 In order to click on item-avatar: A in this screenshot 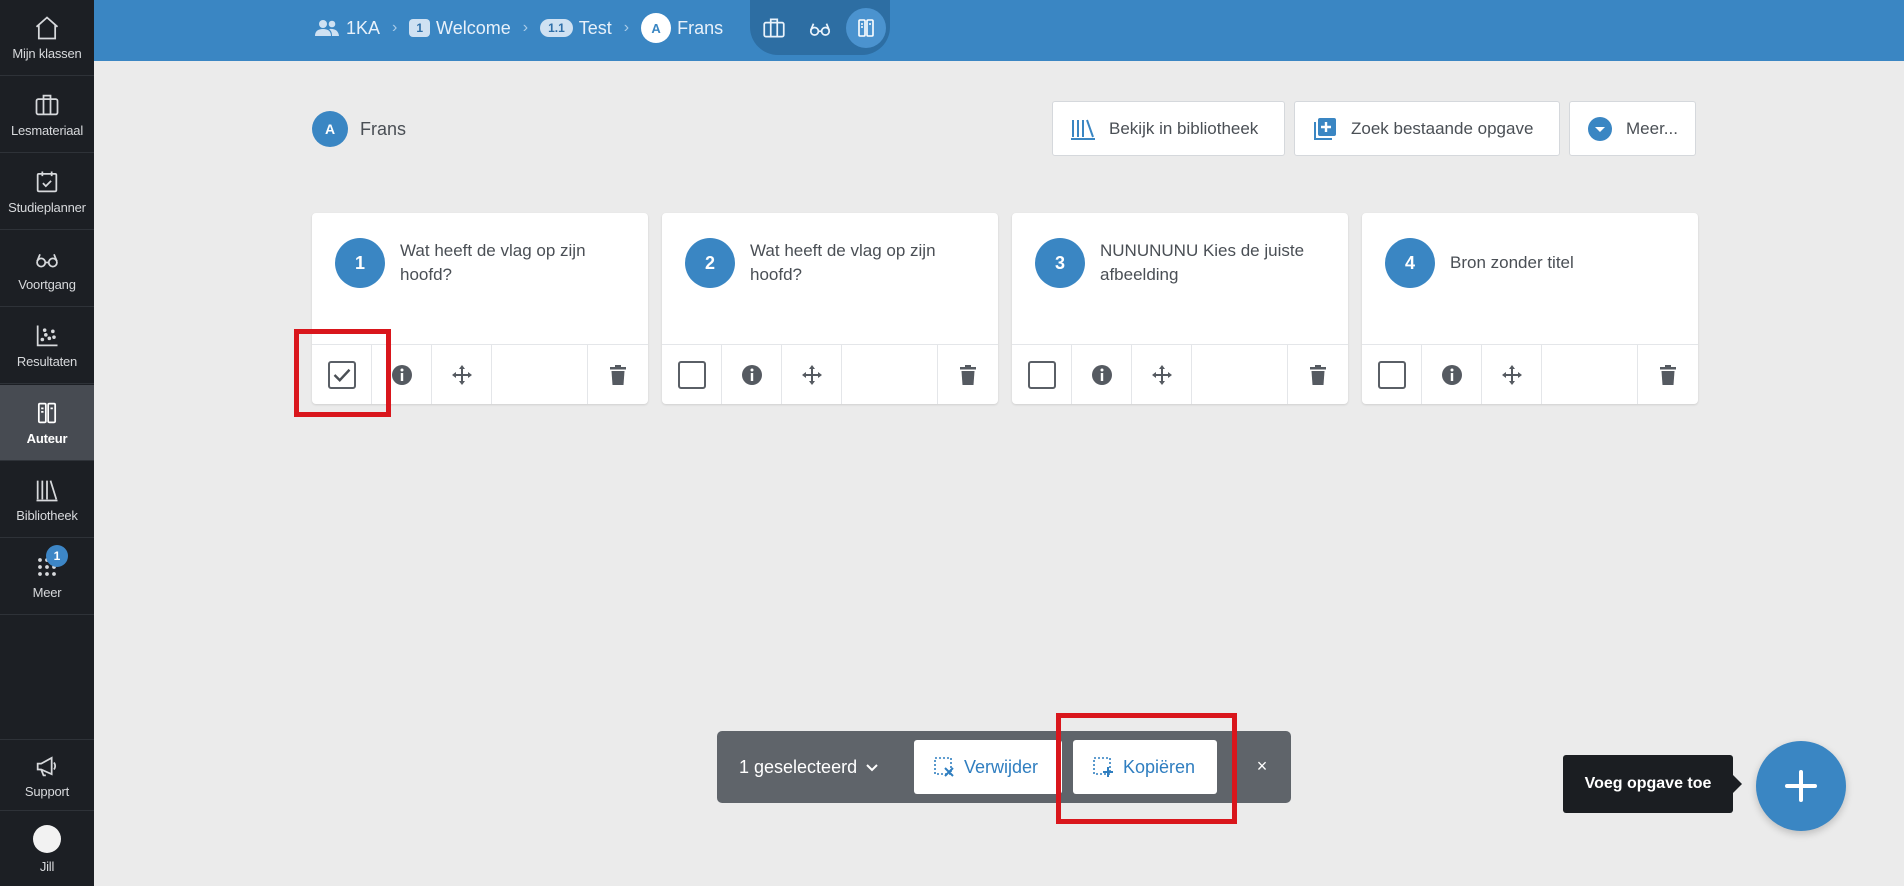, I will do `click(656, 28)`.